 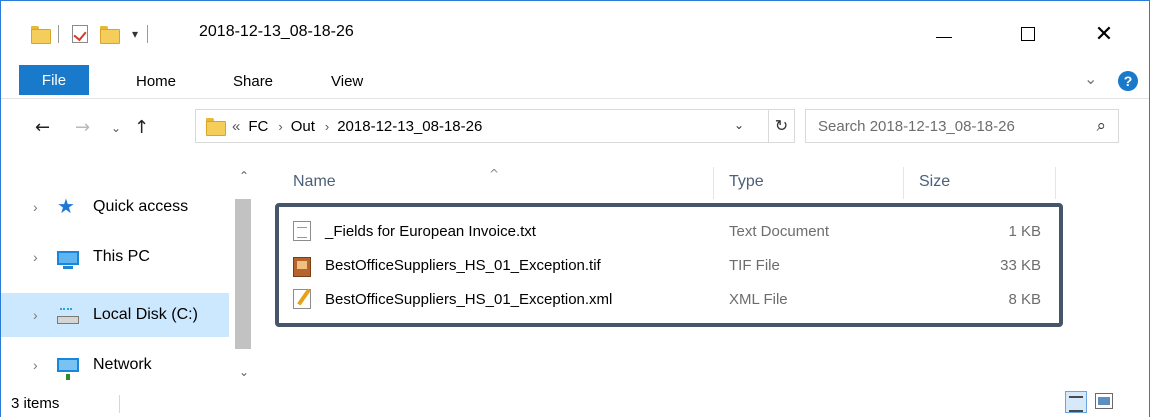 What do you see at coordinates (934, 182) in the screenshot?
I see `column-header-size: Size` at bounding box center [934, 182].